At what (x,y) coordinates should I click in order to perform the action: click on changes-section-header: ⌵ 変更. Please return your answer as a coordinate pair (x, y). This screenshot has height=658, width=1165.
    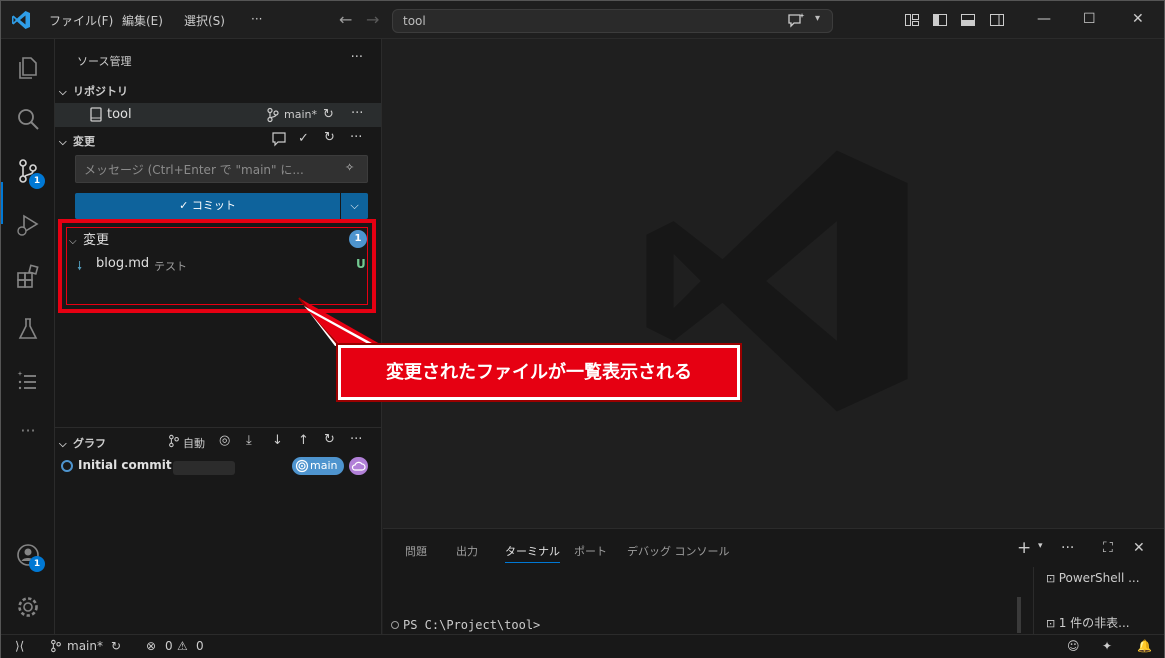
    Looking at the image, I should click on (77, 141).